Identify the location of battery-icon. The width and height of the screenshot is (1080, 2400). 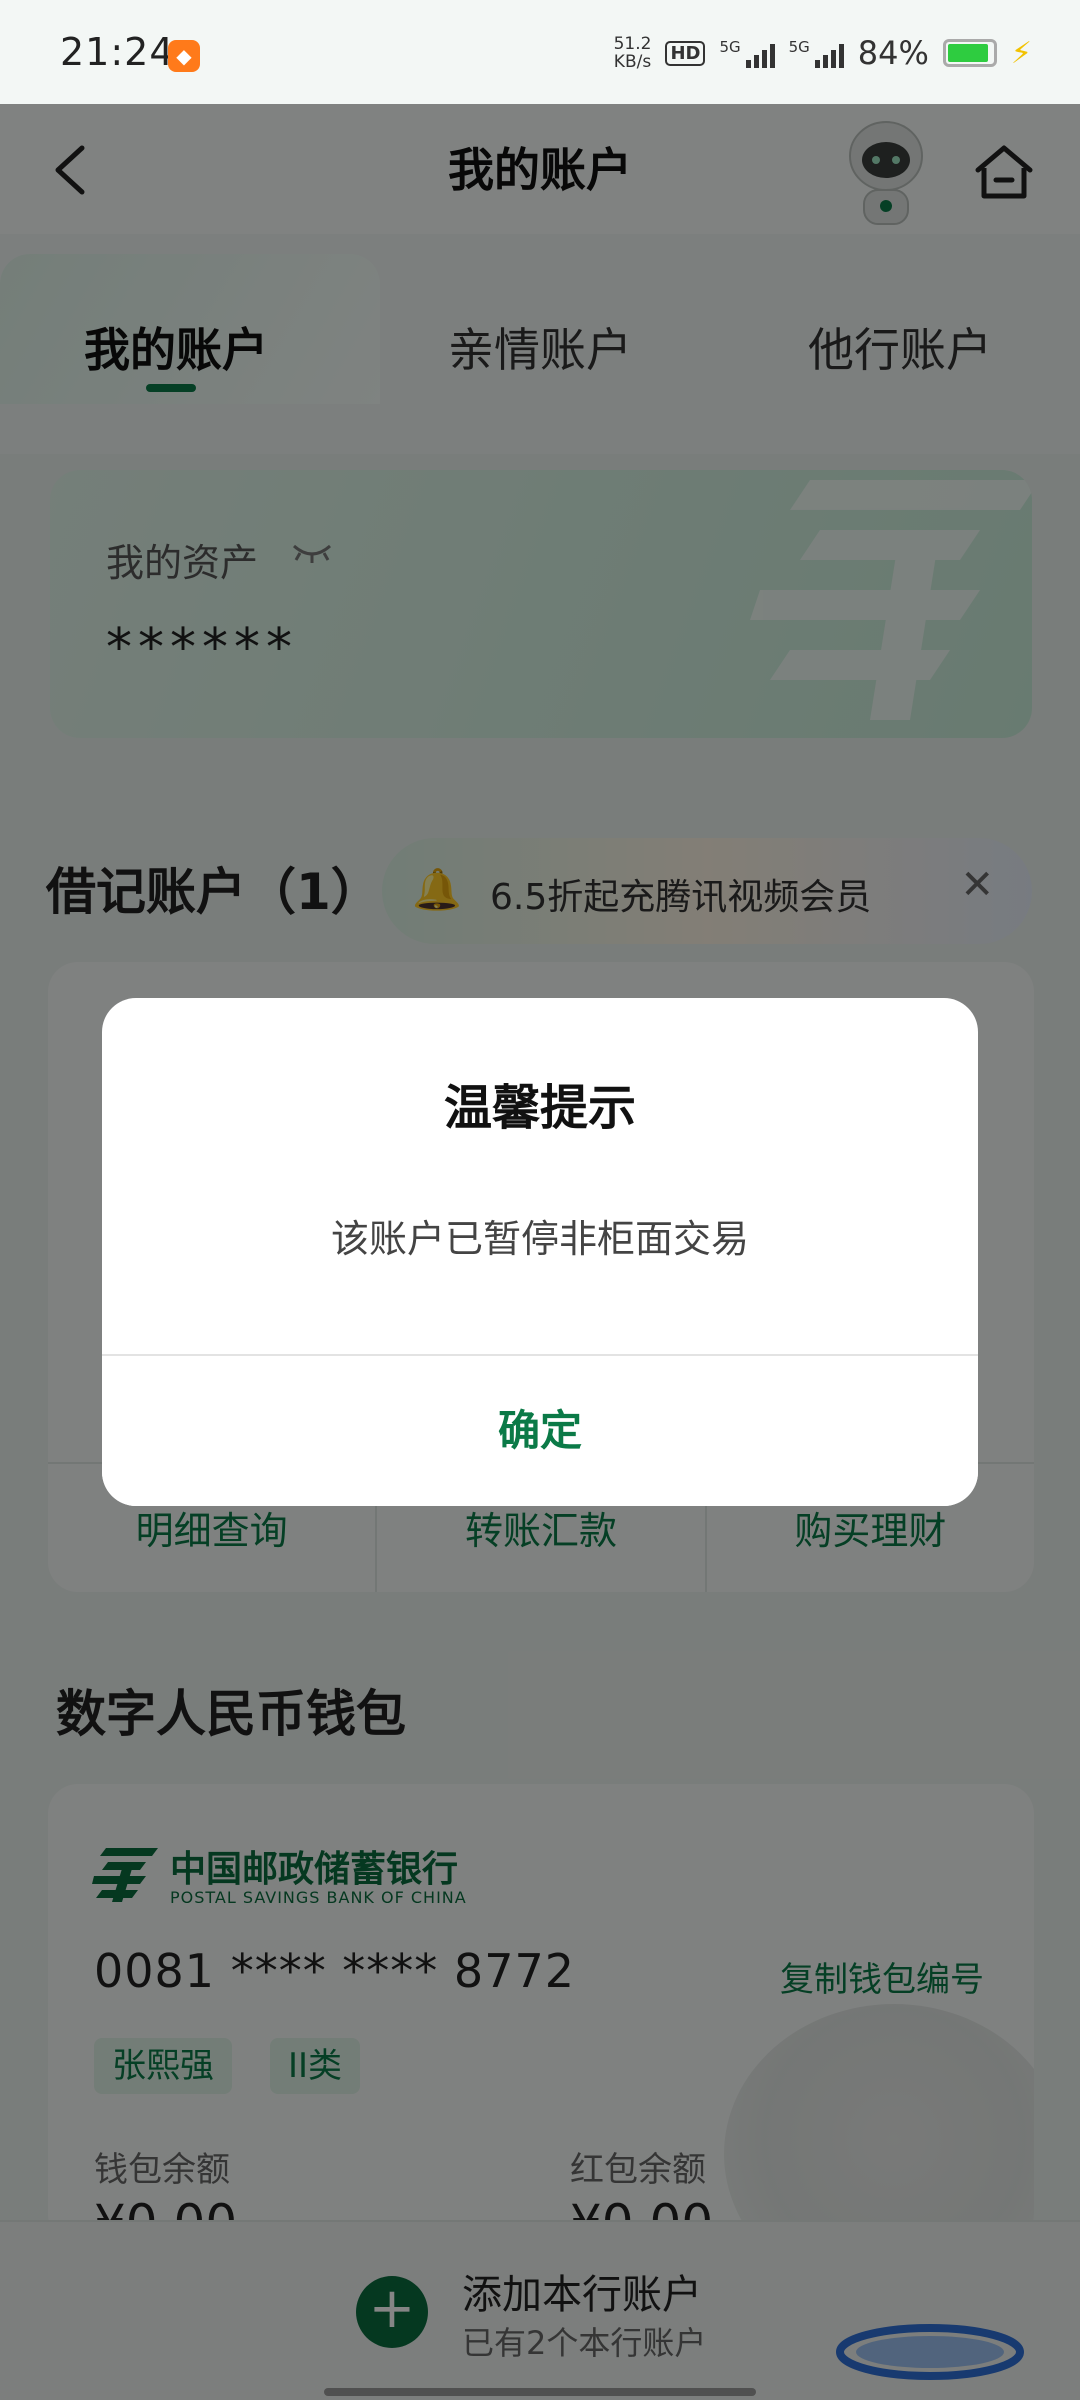
(969, 53).